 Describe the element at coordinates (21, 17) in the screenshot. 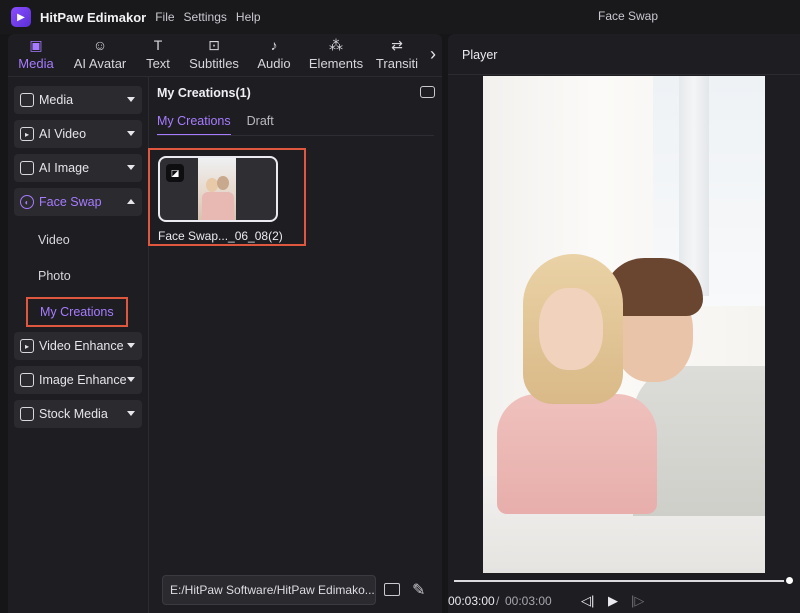

I see `app-logo-icon: ▶` at that location.